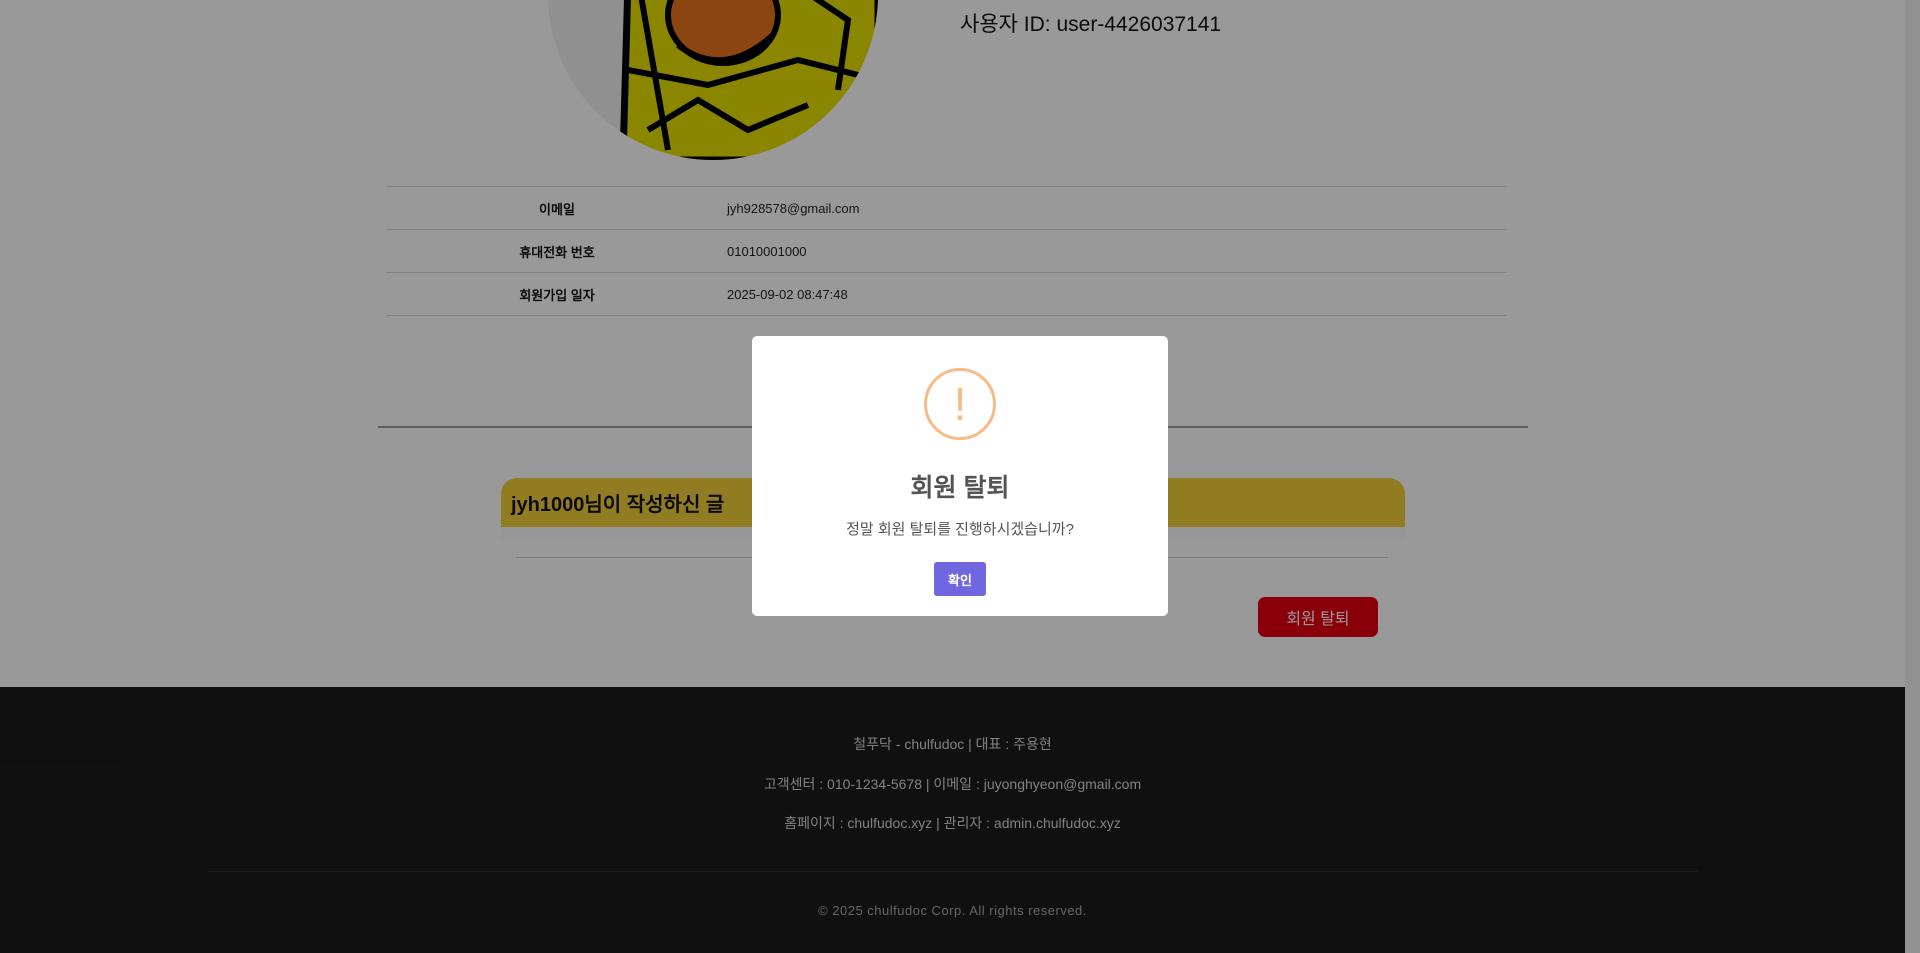  What do you see at coordinates (960, 488) in the screenshot?
I see `dialog-title: 회원 탈퇴` at bounding box center [960, 488].